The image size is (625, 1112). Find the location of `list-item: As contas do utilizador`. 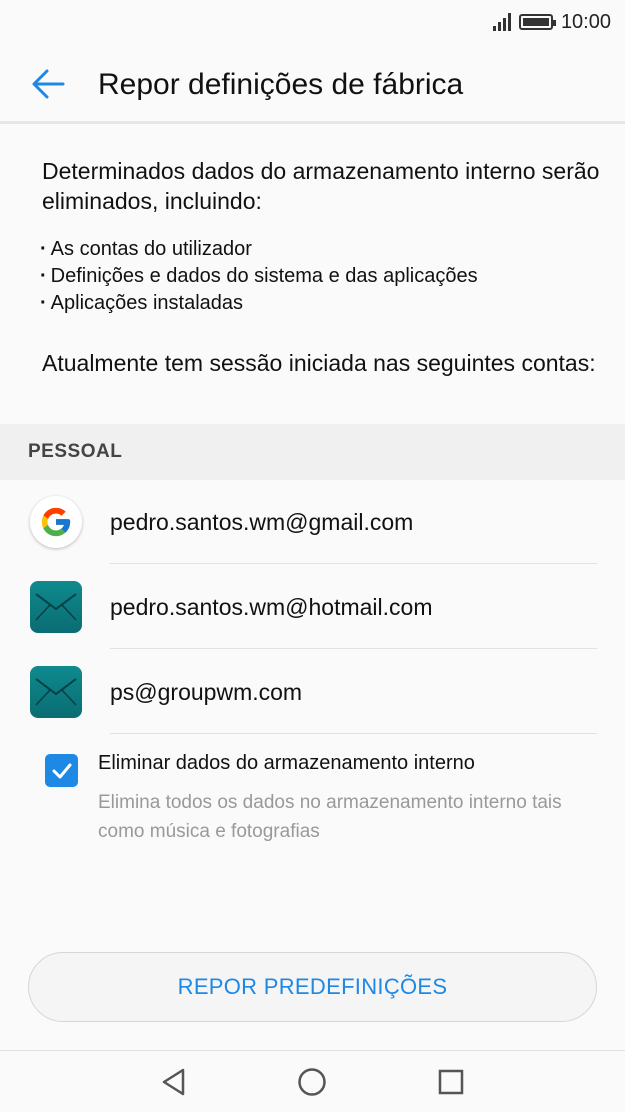

list-item: As contas do utilizador is located at coordinates (259, 249).